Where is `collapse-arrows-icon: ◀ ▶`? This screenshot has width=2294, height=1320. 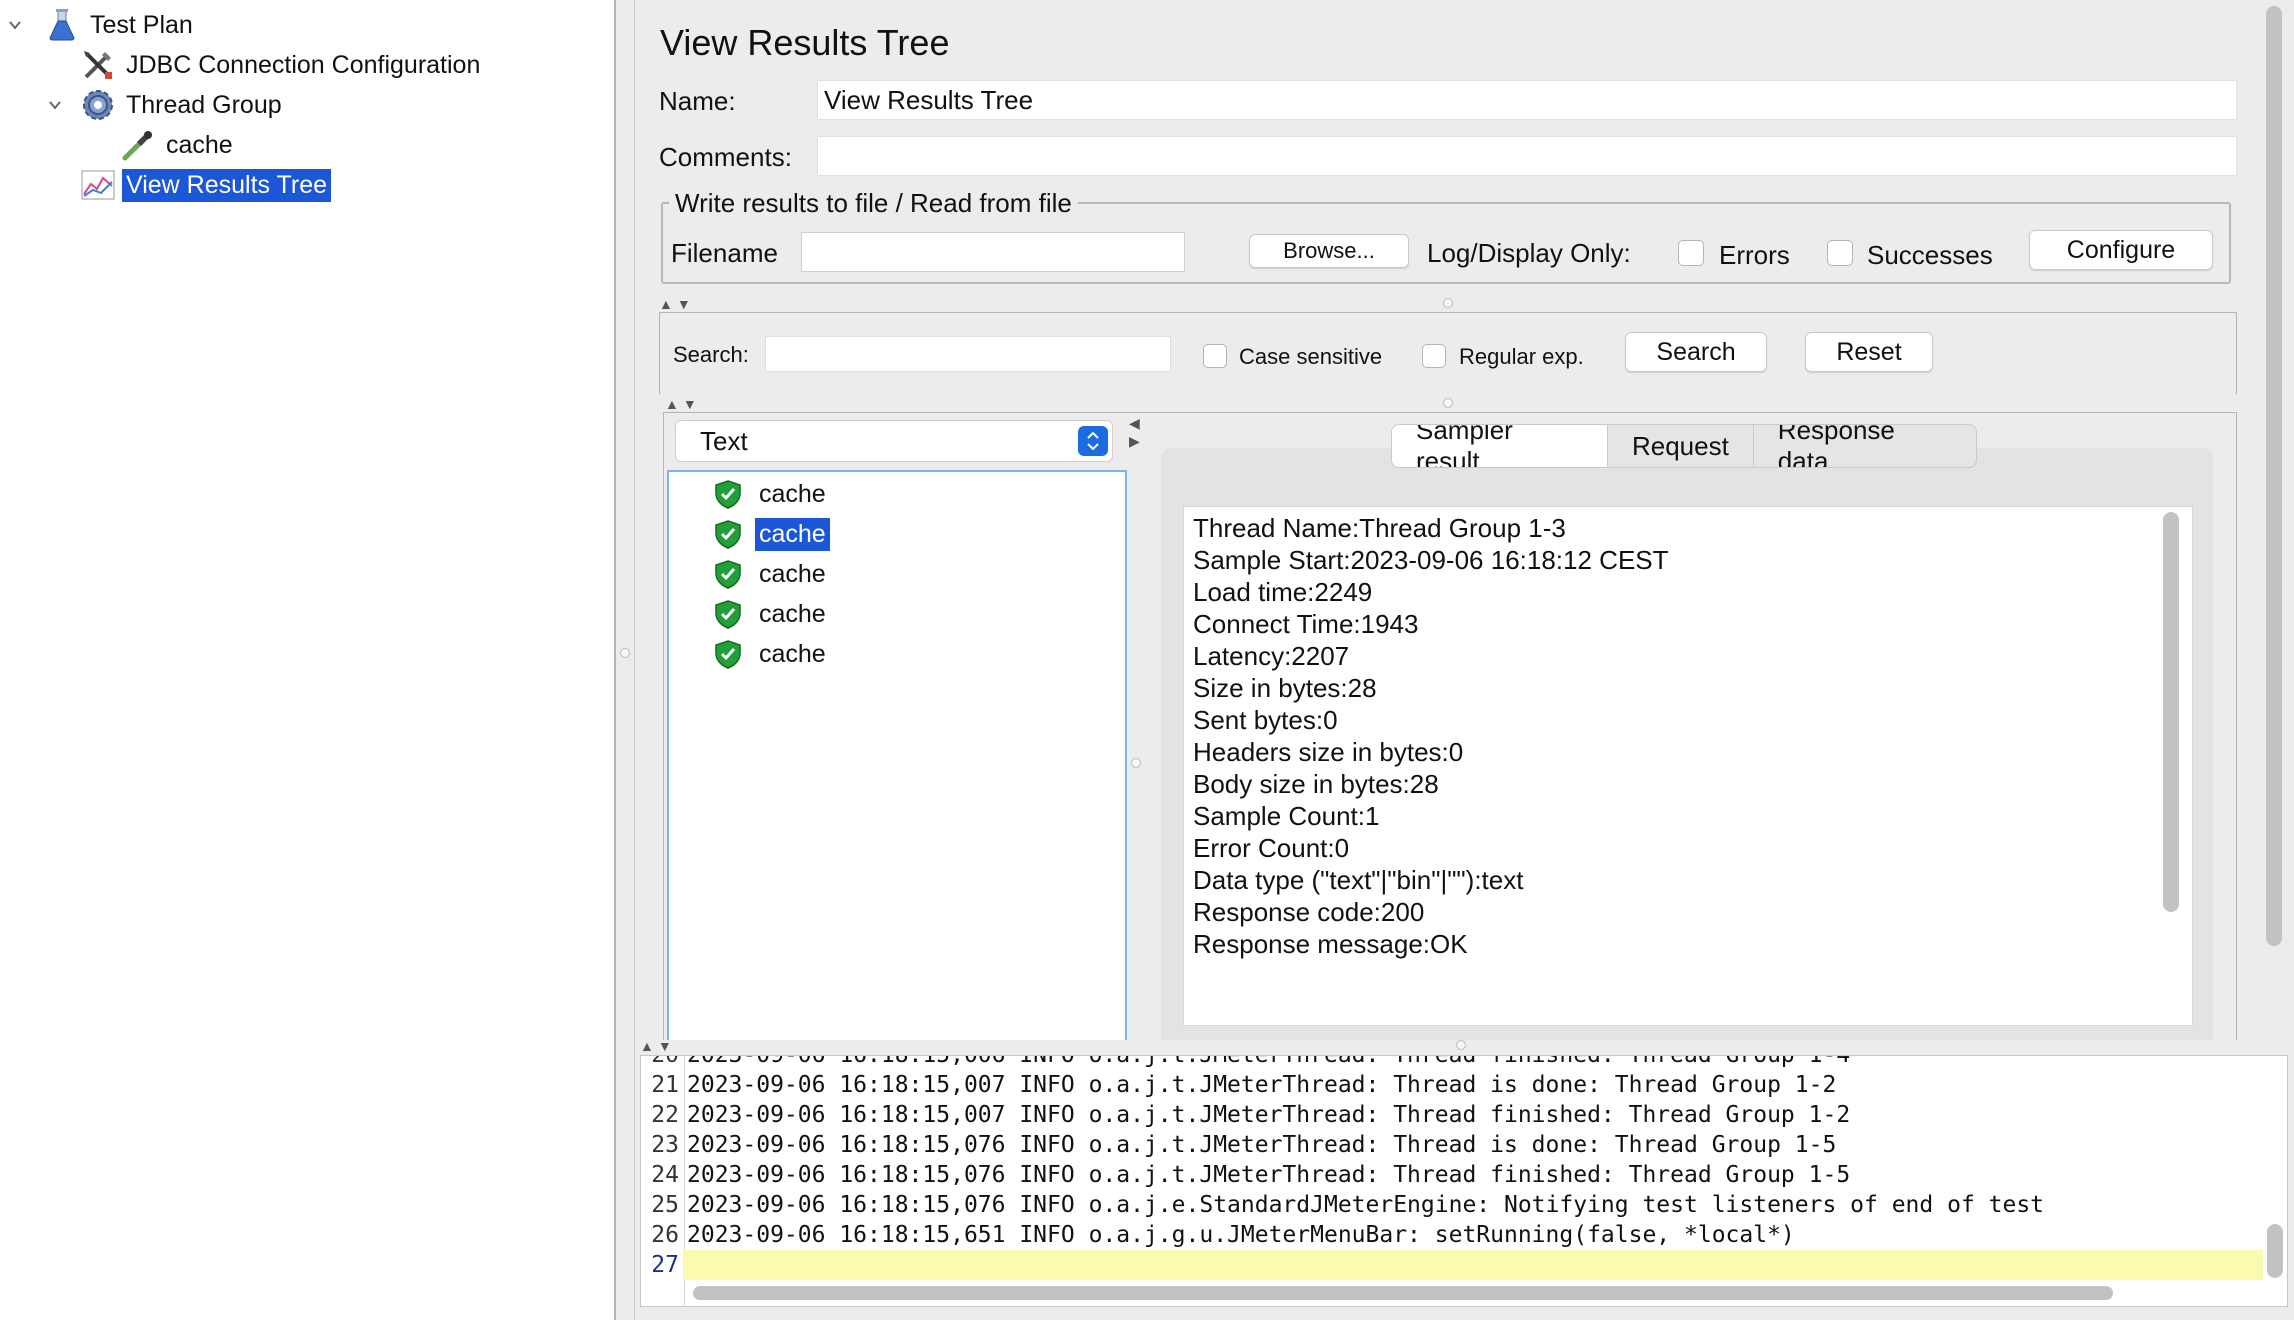 collapse-arrows-icon: ◀ ▶ is located at coordinates (1134, 432).